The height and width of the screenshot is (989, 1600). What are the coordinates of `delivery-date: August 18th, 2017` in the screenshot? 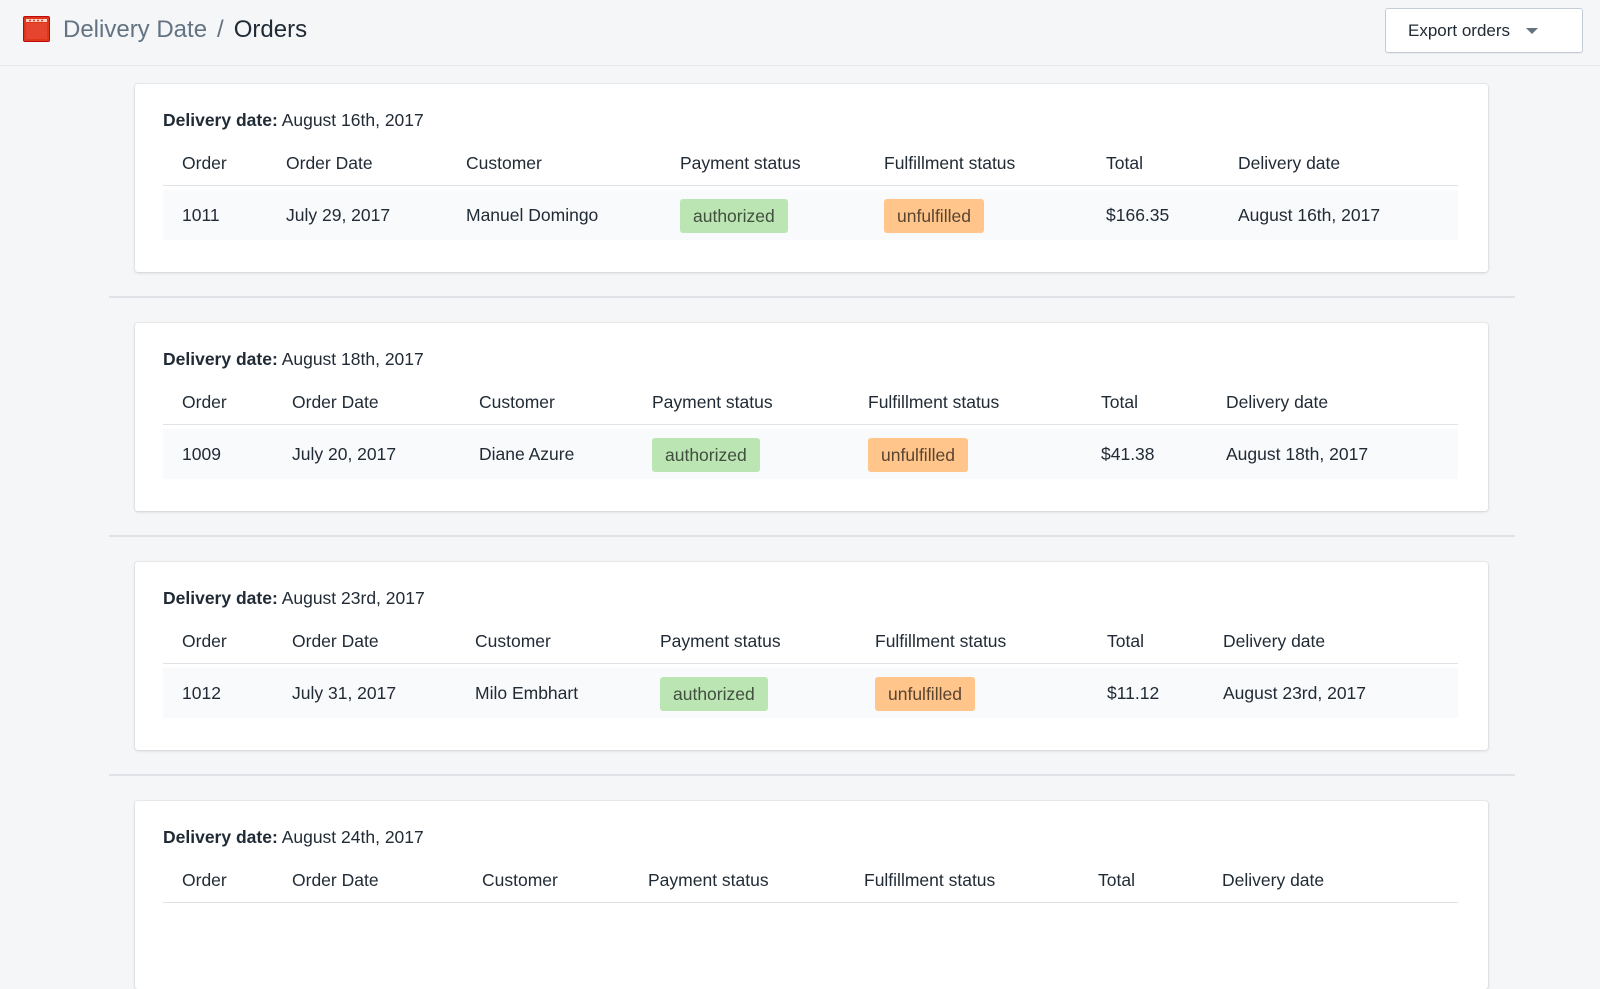 It's located at (1297, 454).